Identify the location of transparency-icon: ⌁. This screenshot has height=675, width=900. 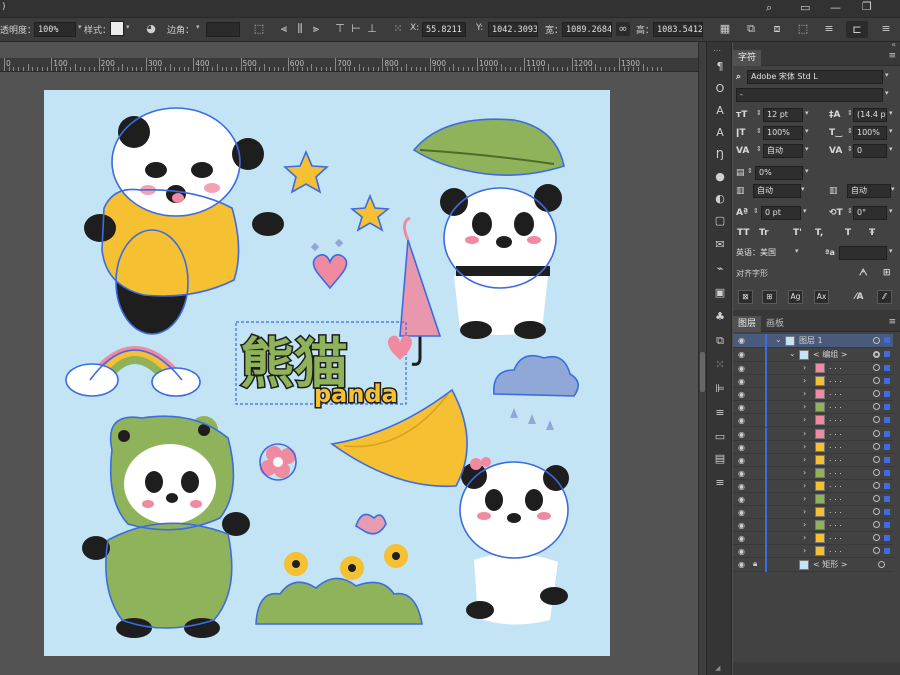
(720, 269).